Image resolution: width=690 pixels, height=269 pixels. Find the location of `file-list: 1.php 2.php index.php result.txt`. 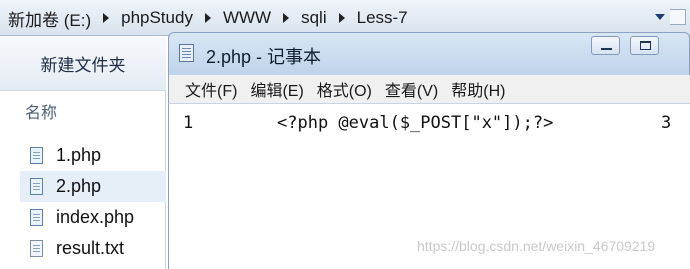

file-list: 1.php 2.php index.php result.txt is located at coordinates (93, 202).